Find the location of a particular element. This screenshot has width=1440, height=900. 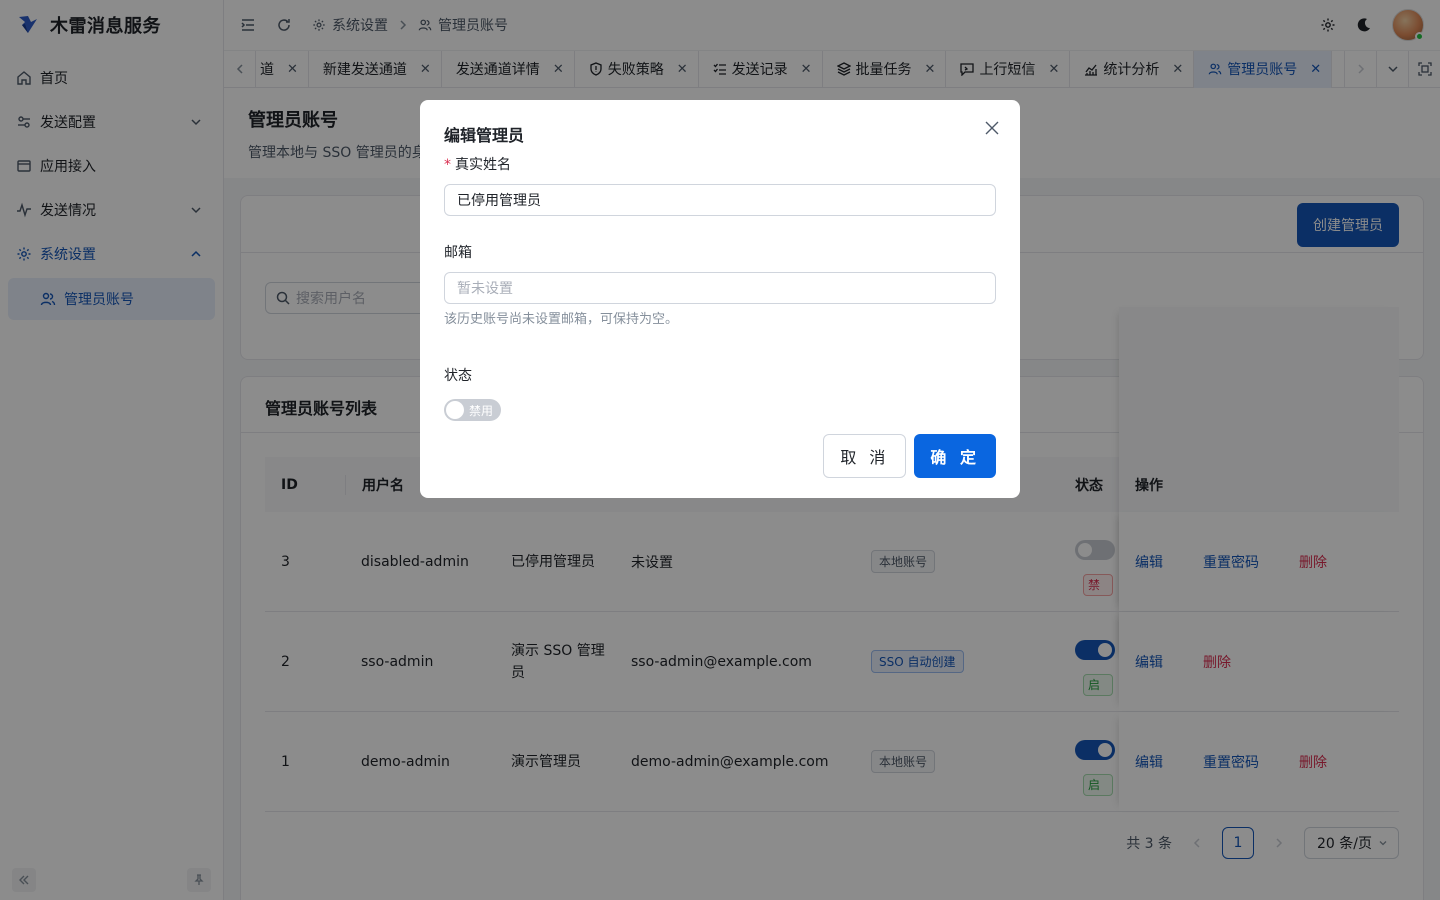

dialog-footer: 取 消 确 定 is located at coordinates (909, 456).